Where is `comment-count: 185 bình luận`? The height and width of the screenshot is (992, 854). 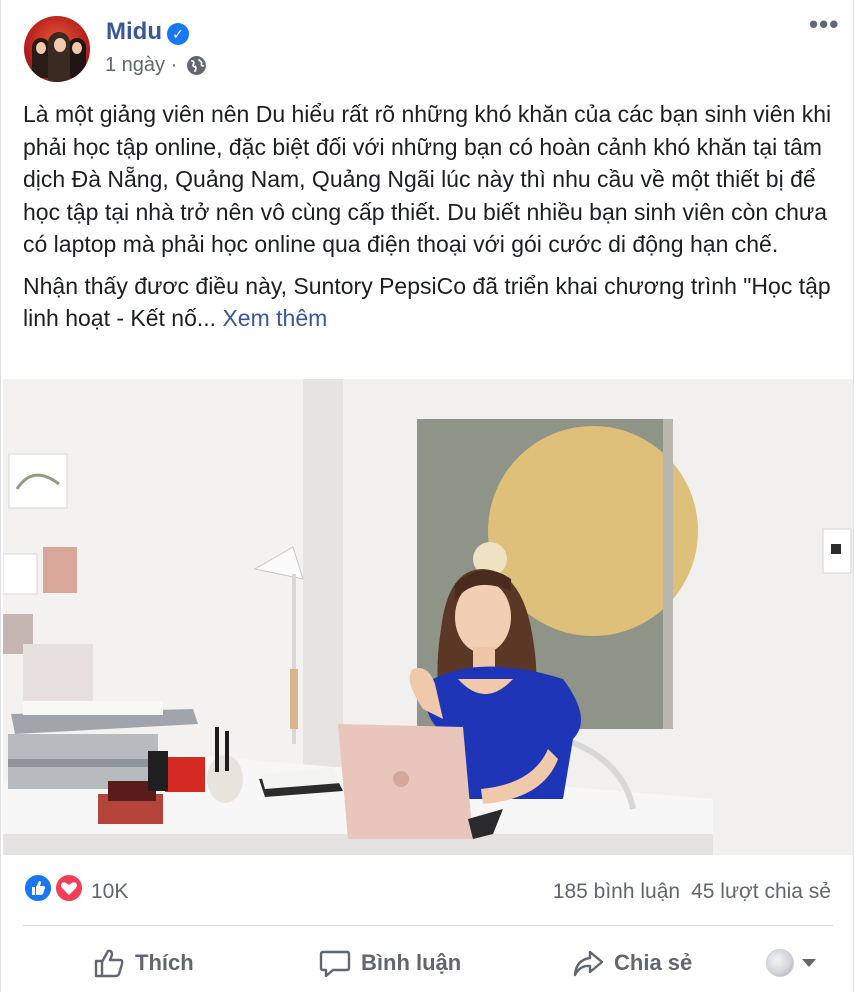 comment-count: 185 bình luận is located at coordinates (616, 891).